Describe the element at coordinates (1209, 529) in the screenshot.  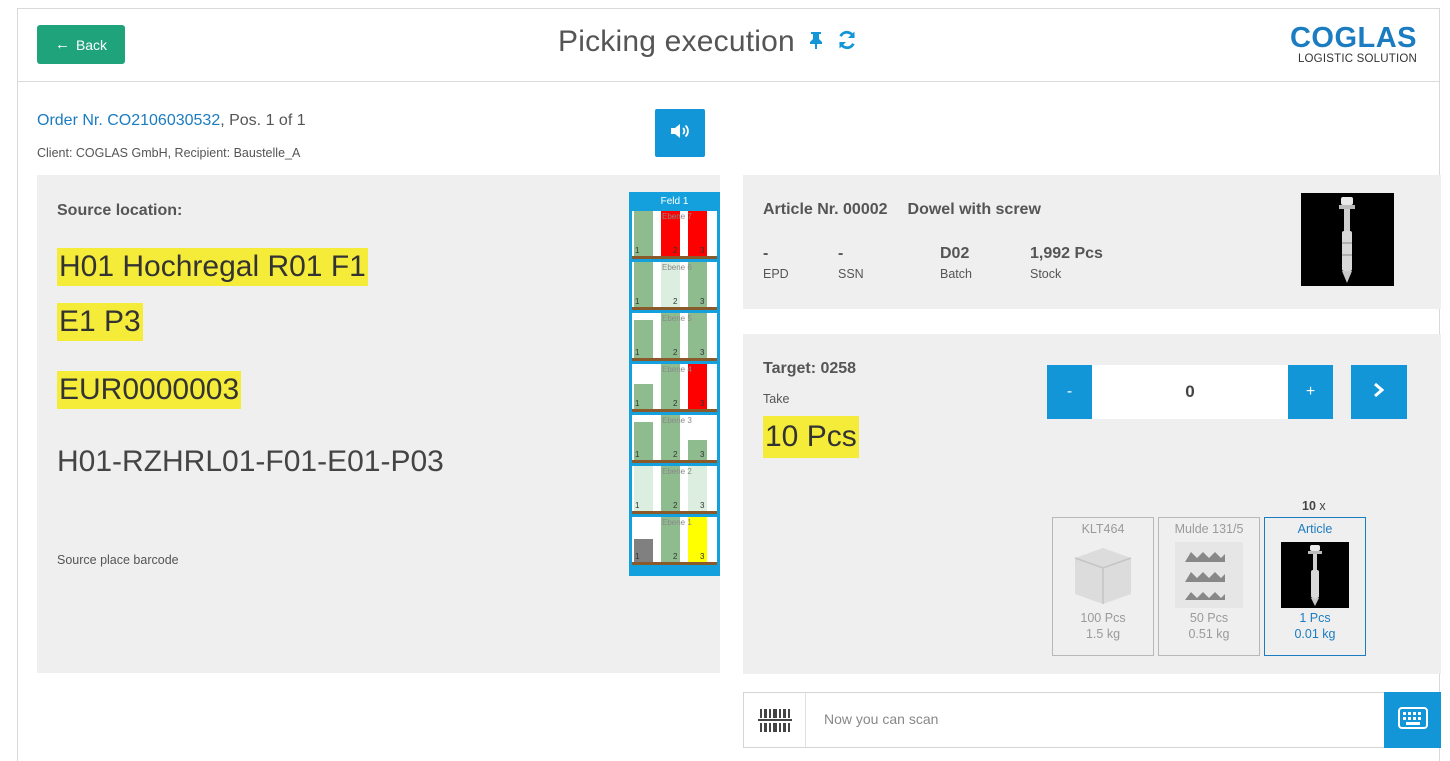
I see `unit-name: Mulde 131/5` at that location.